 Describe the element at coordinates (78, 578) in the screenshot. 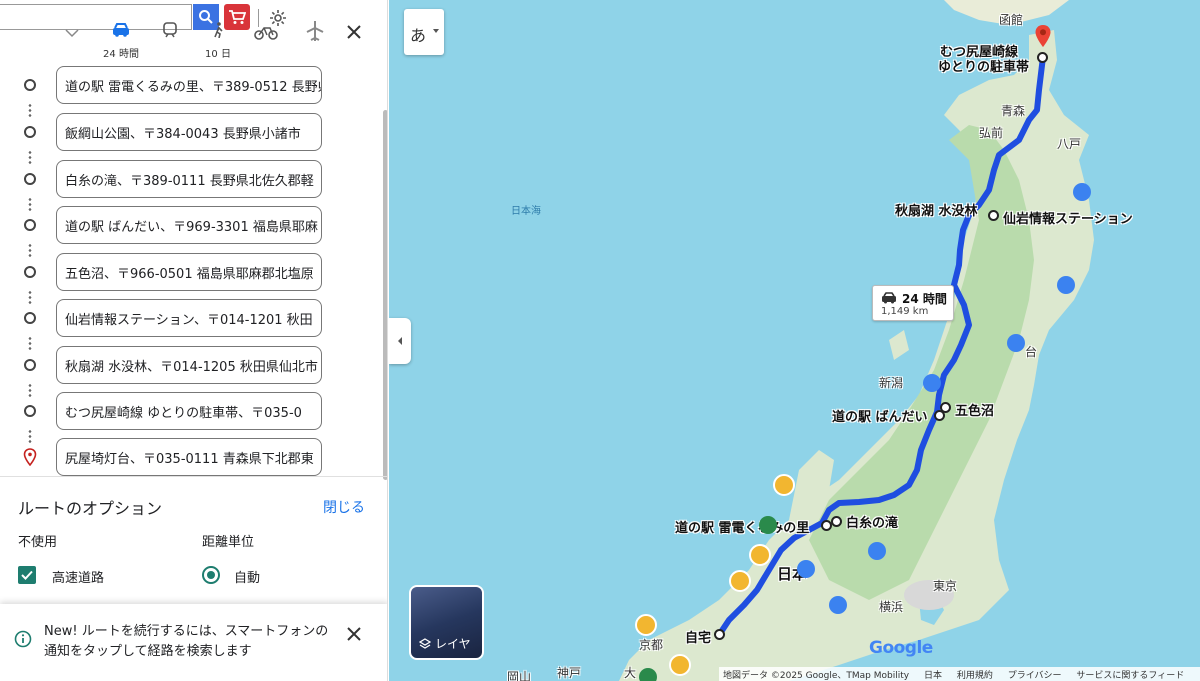

I see `avoid-highway-label: 高速道路` at that location.